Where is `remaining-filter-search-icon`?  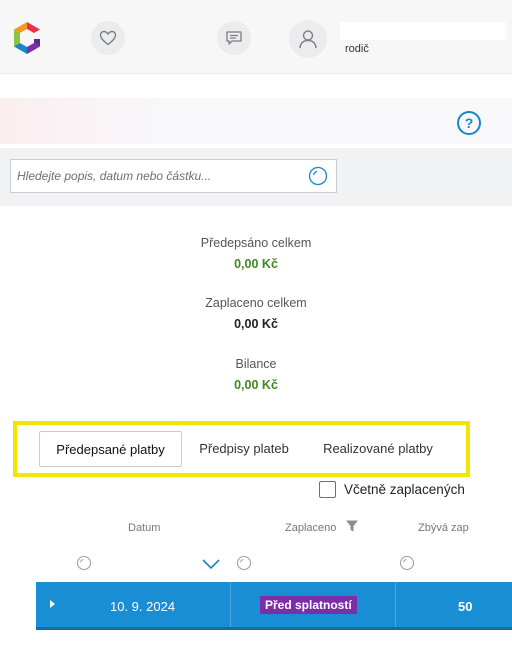
remaining-filter-search-icon is located at coordinates (407, 563).